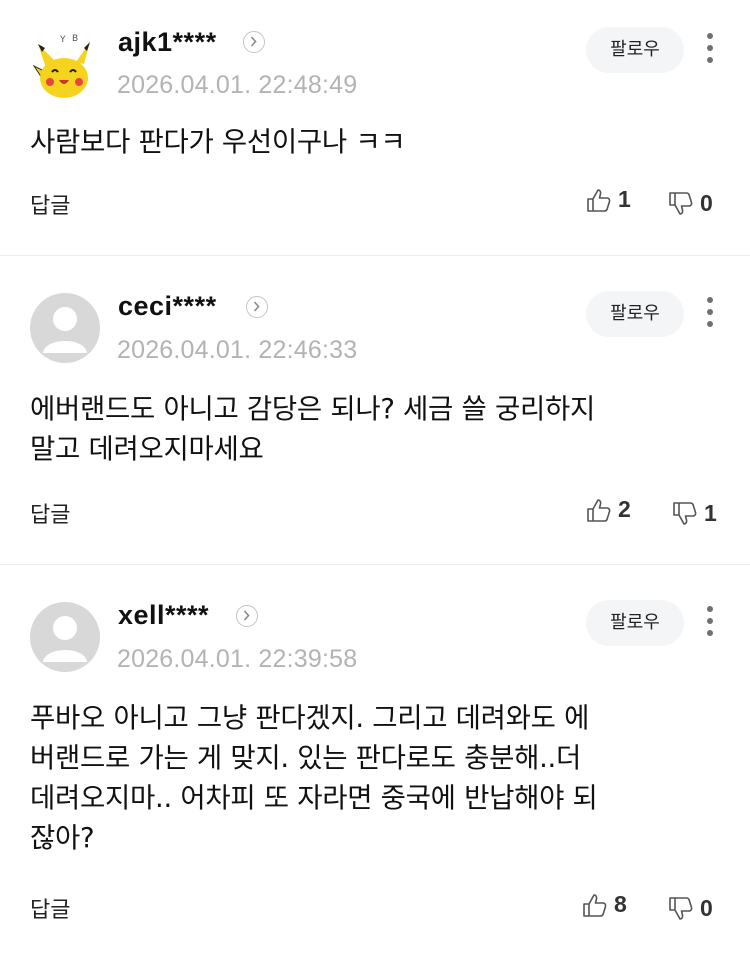 The image size is (750, 959). I want to click on comment-text-line: 말고 데려오지마세요, so click(147, 449).